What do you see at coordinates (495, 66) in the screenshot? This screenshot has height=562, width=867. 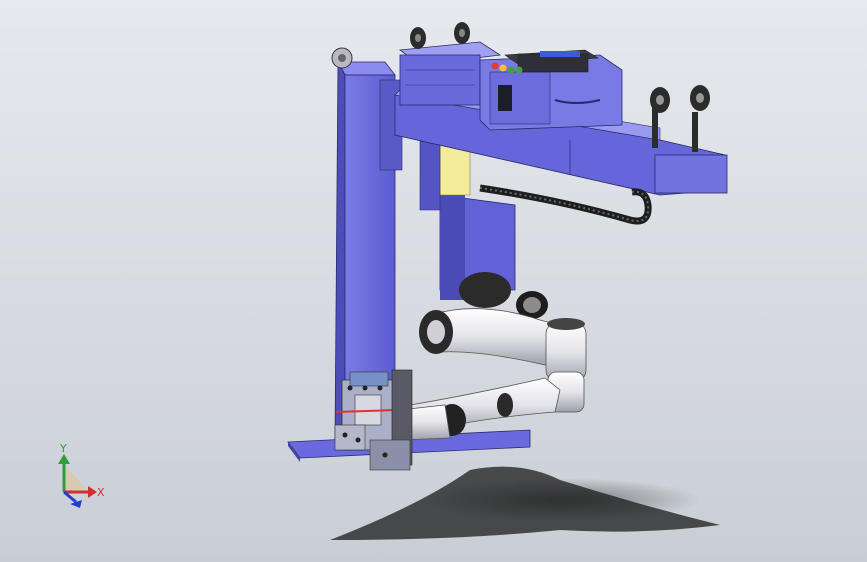 I see `status-light-red` at bounding box center [495, 66].